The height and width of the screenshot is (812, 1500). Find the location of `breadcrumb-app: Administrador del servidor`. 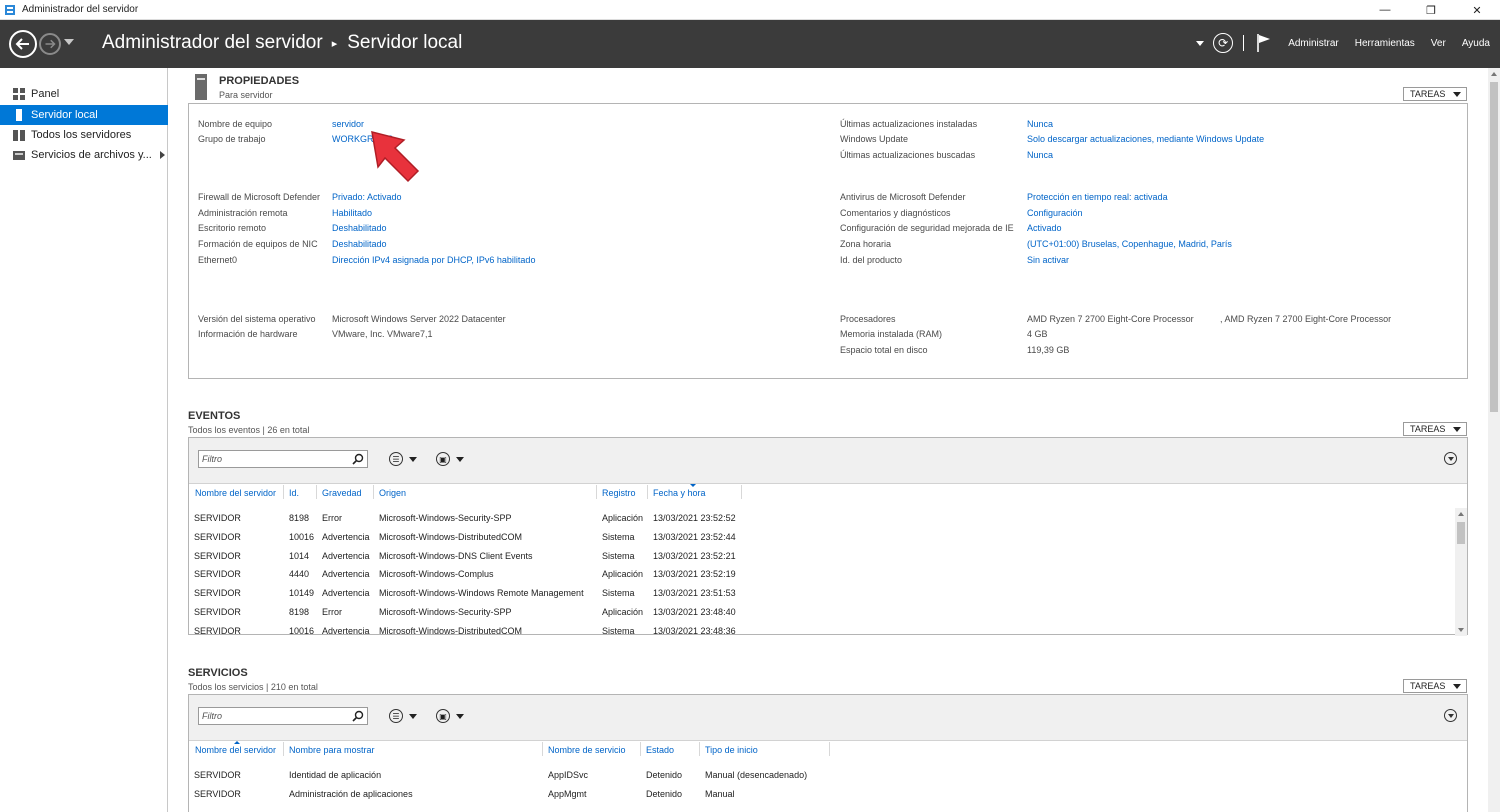

breadcrumb-app: Administrador del servidor is located at coordinates (212, 43).